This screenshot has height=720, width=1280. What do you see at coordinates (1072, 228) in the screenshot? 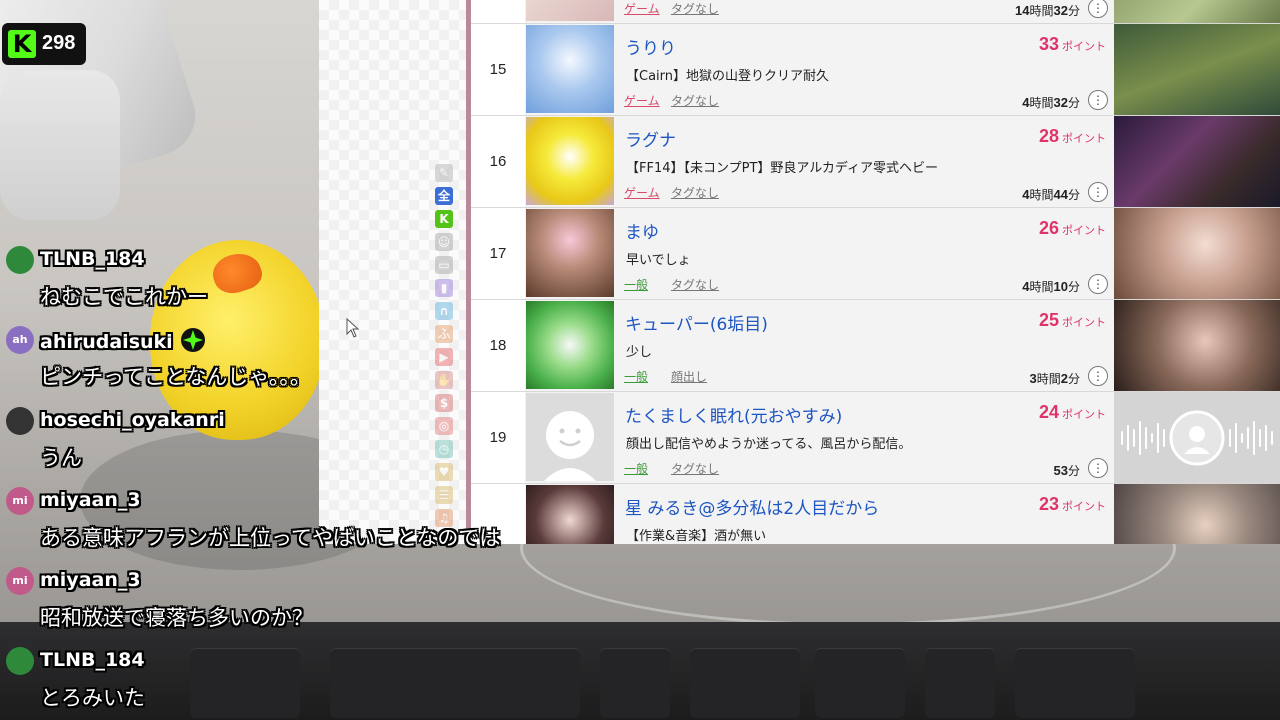
I see `points: 26 ポイント` at bounding box center [1072, 228].